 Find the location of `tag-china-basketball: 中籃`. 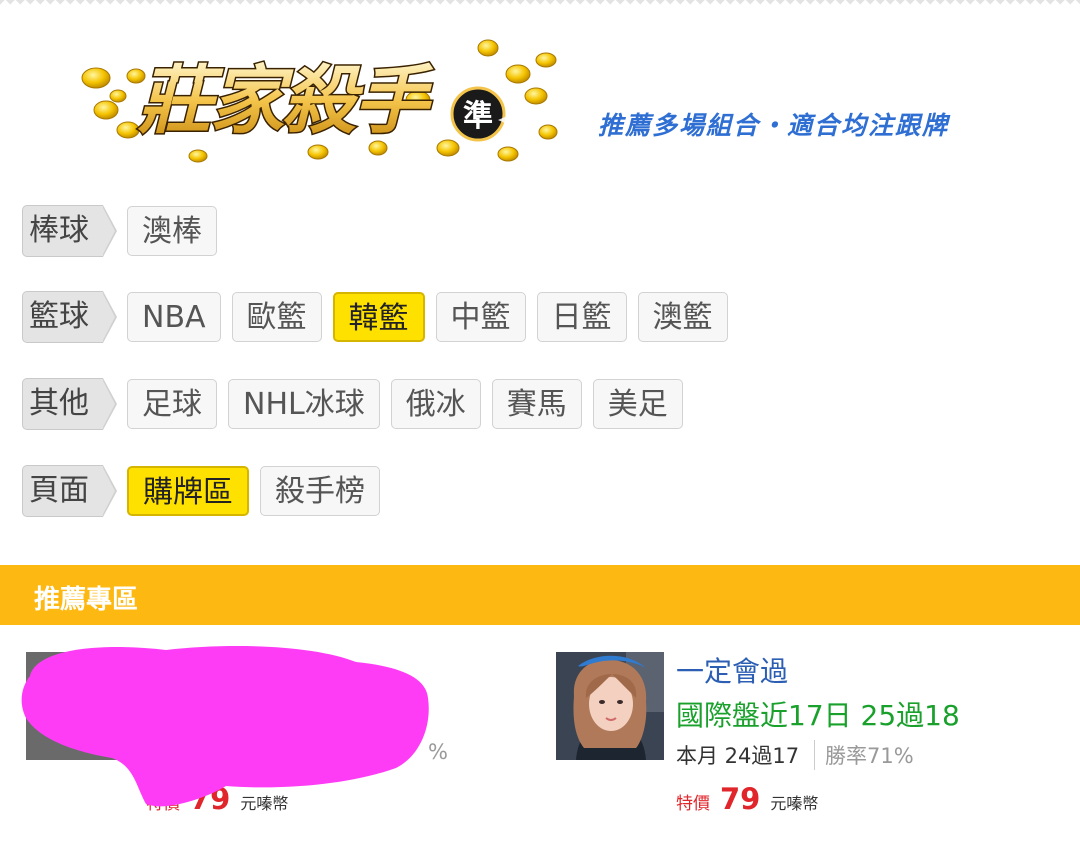

tag-china-basketball: 中籃 is located at coordinates (480, 317).